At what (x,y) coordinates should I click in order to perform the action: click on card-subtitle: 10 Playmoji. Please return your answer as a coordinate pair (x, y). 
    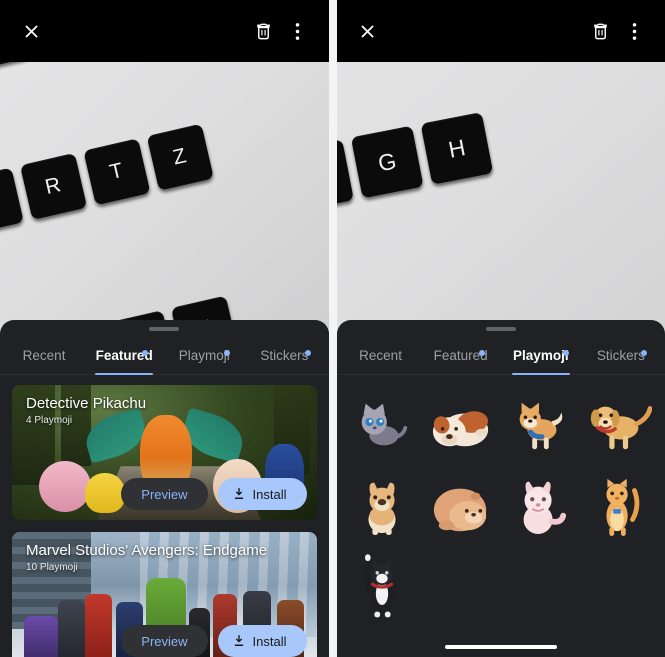
    Looking at the image, I should click on (52, 567).